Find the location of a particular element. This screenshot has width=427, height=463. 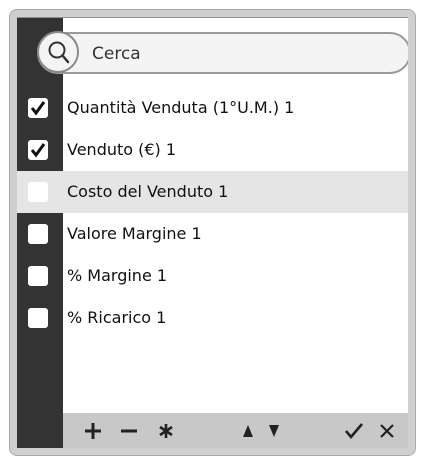

list-item-label: Valore Margine 1 is located at coordinates (134, 233).